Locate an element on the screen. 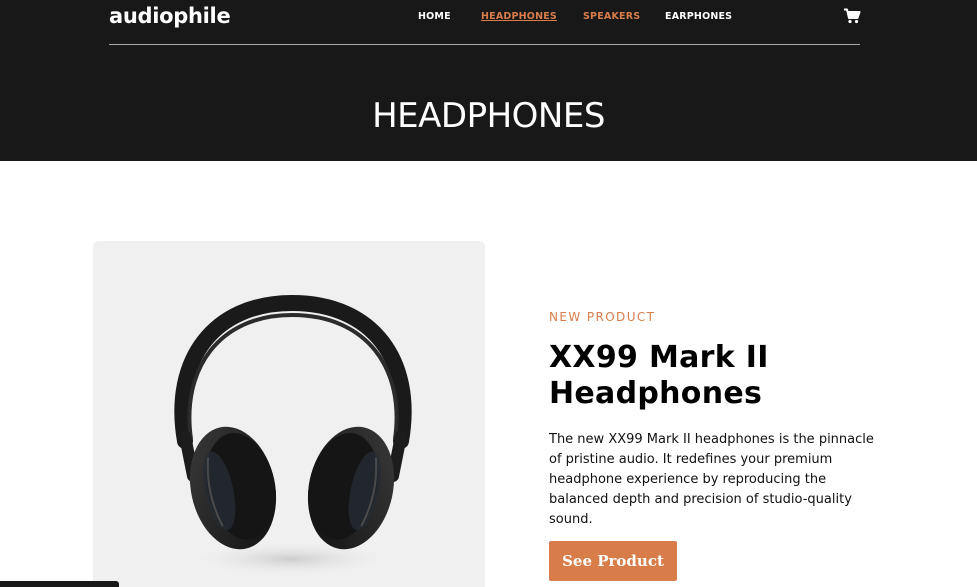 The width and height of the screenshot is (977, 587). see-product-button: See Product is located at coordinates (613, 561).